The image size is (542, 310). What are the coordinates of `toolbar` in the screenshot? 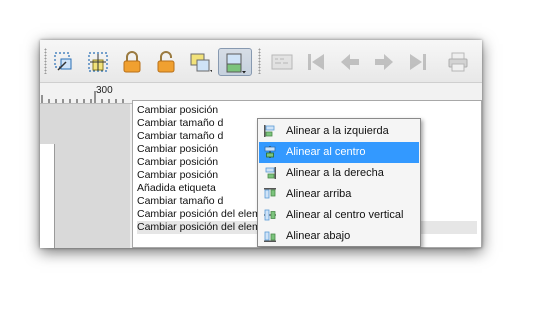 It's located at (261, 61).